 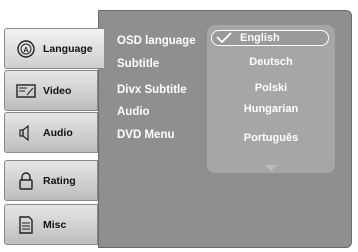 I want to click on language-icon: A, so click(x=26, y=49).